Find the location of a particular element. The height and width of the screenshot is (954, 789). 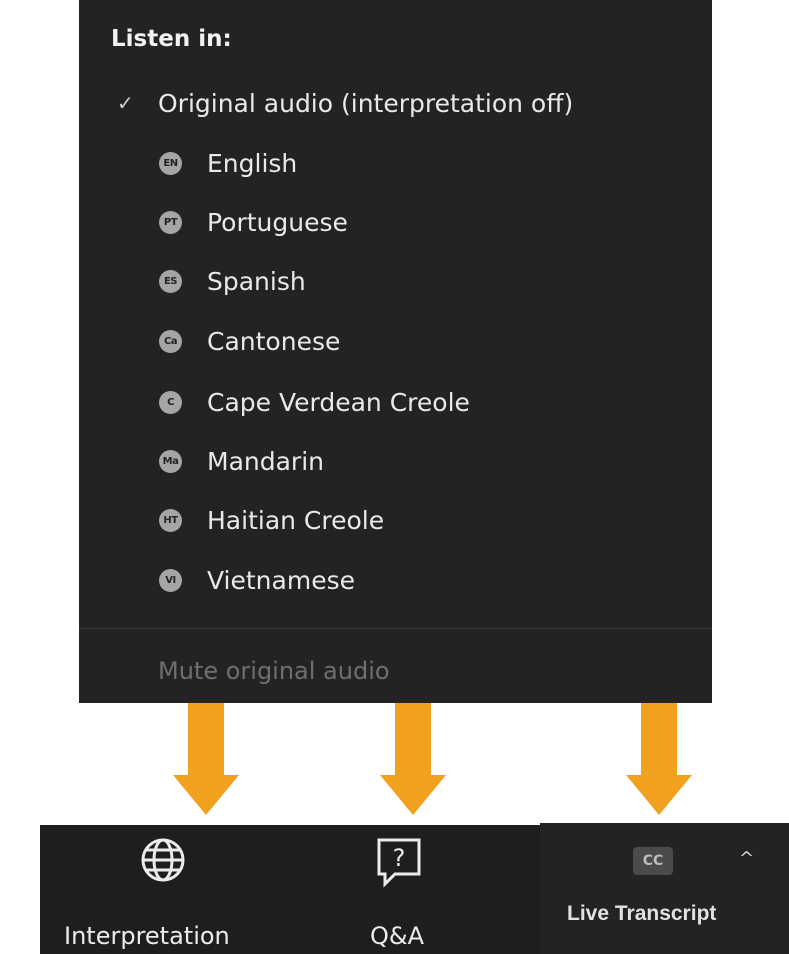

language-badge-icon: Ma is located at coordinates (170, 461).